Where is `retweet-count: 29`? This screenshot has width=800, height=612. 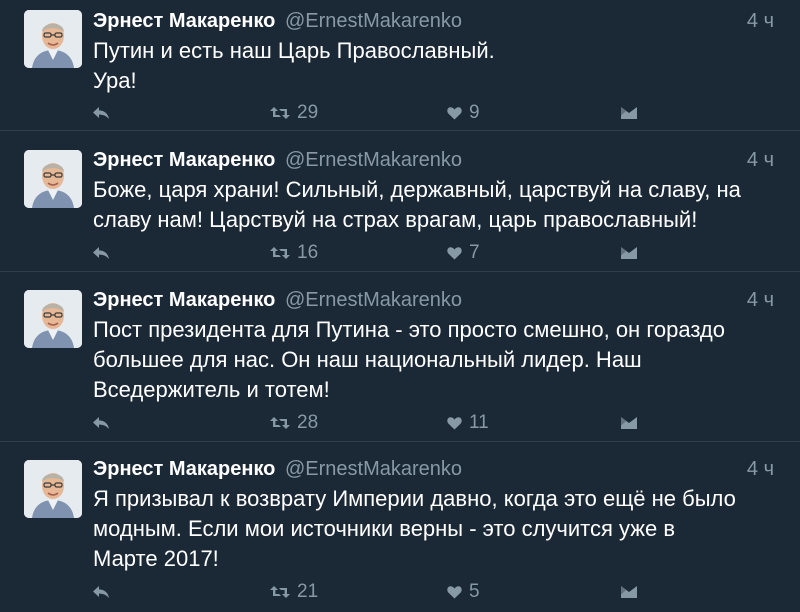 retweet-count: 29 is located at coordinates (308, 112).